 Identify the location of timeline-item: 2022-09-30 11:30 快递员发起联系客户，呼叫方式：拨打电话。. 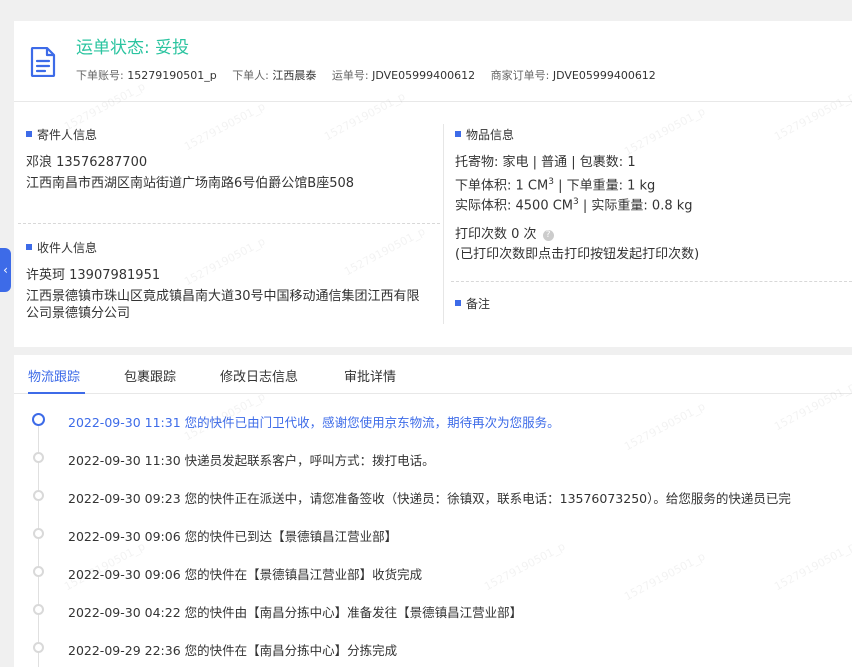
(433, 458).